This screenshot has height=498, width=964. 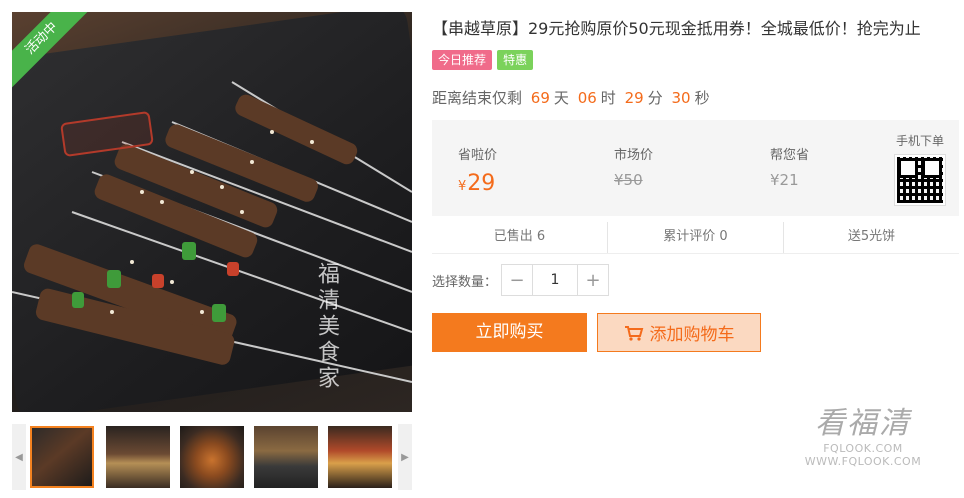 What do you see at coordinates (462, 59) in the screenshot?
I see `badge-today-recommend: 今日推荐` at bounding box center [462, 59].